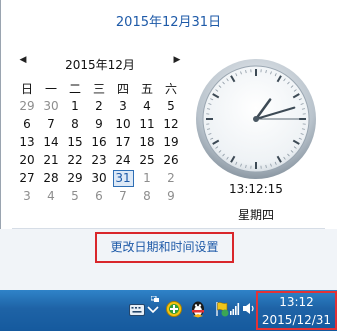  What do you see at coordinates (171, 160) in the screenshot?
I see `calendar-day: 26` at bounding box center [171, 160].